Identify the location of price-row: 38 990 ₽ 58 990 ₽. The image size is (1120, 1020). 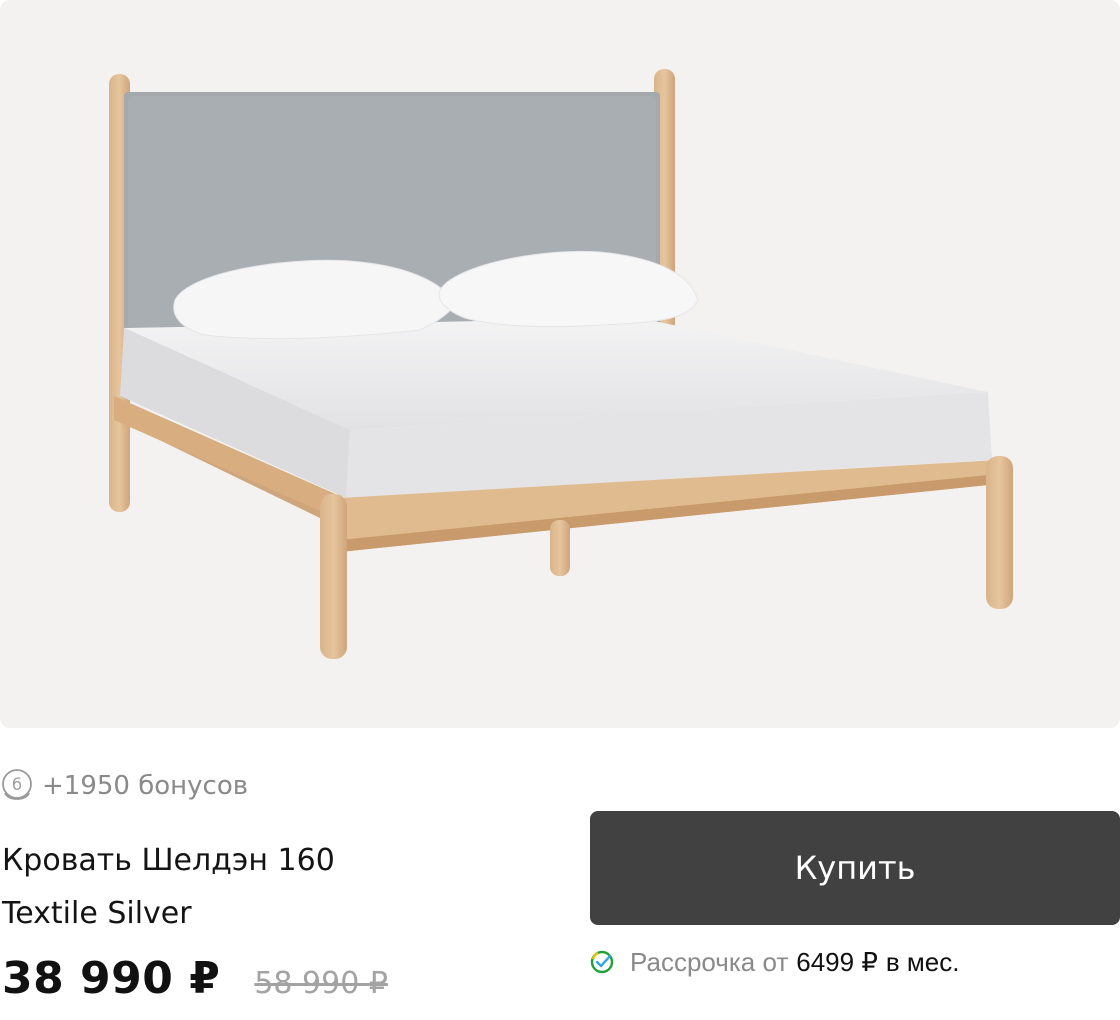
(195, 978).